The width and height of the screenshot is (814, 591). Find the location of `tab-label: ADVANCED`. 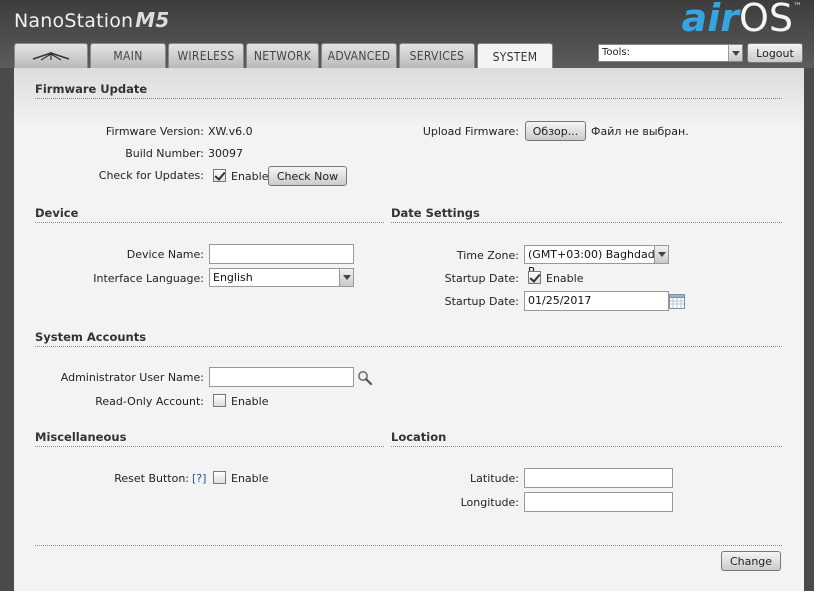

tab-label: ADVANCED is located at coordinates (359, 56).